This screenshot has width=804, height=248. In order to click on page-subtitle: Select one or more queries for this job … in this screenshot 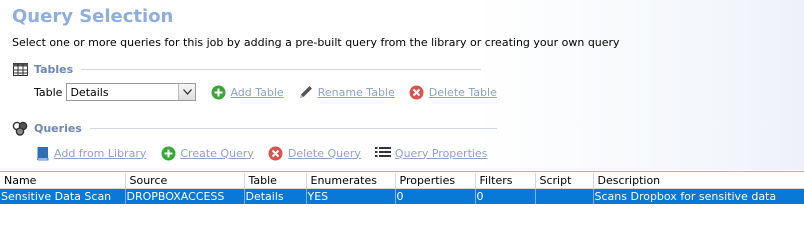, I will do `click(316, 42)`.